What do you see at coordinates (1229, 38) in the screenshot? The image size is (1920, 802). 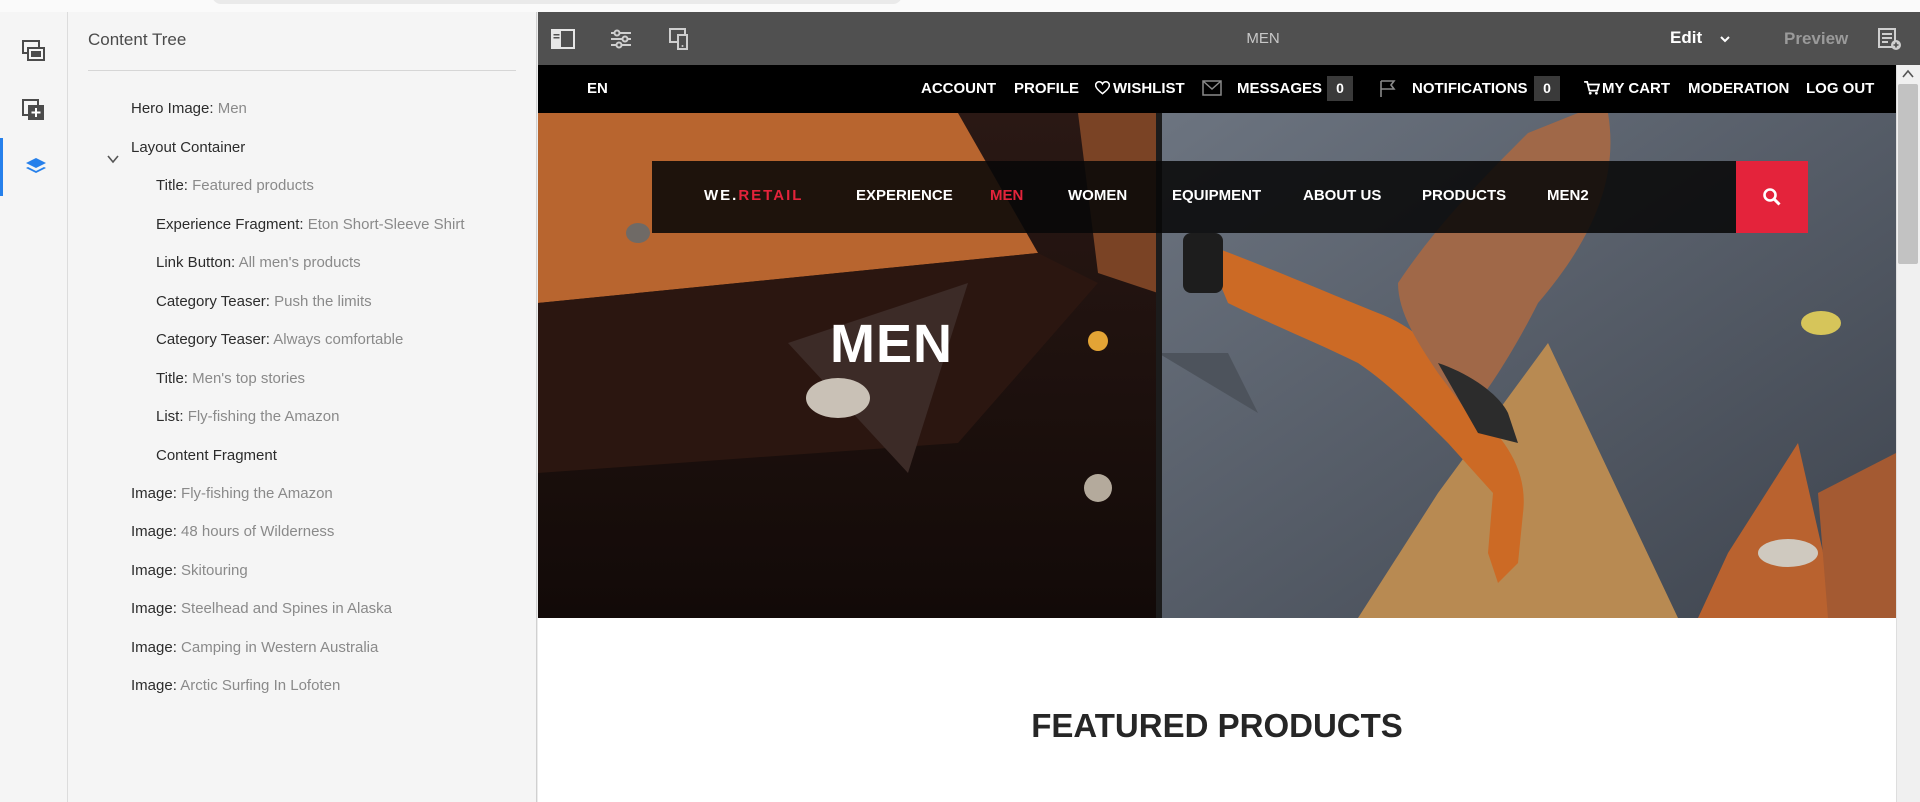 I see `editor-toolbar: MEN Edit Preview` at bounding box center [1229, 38].